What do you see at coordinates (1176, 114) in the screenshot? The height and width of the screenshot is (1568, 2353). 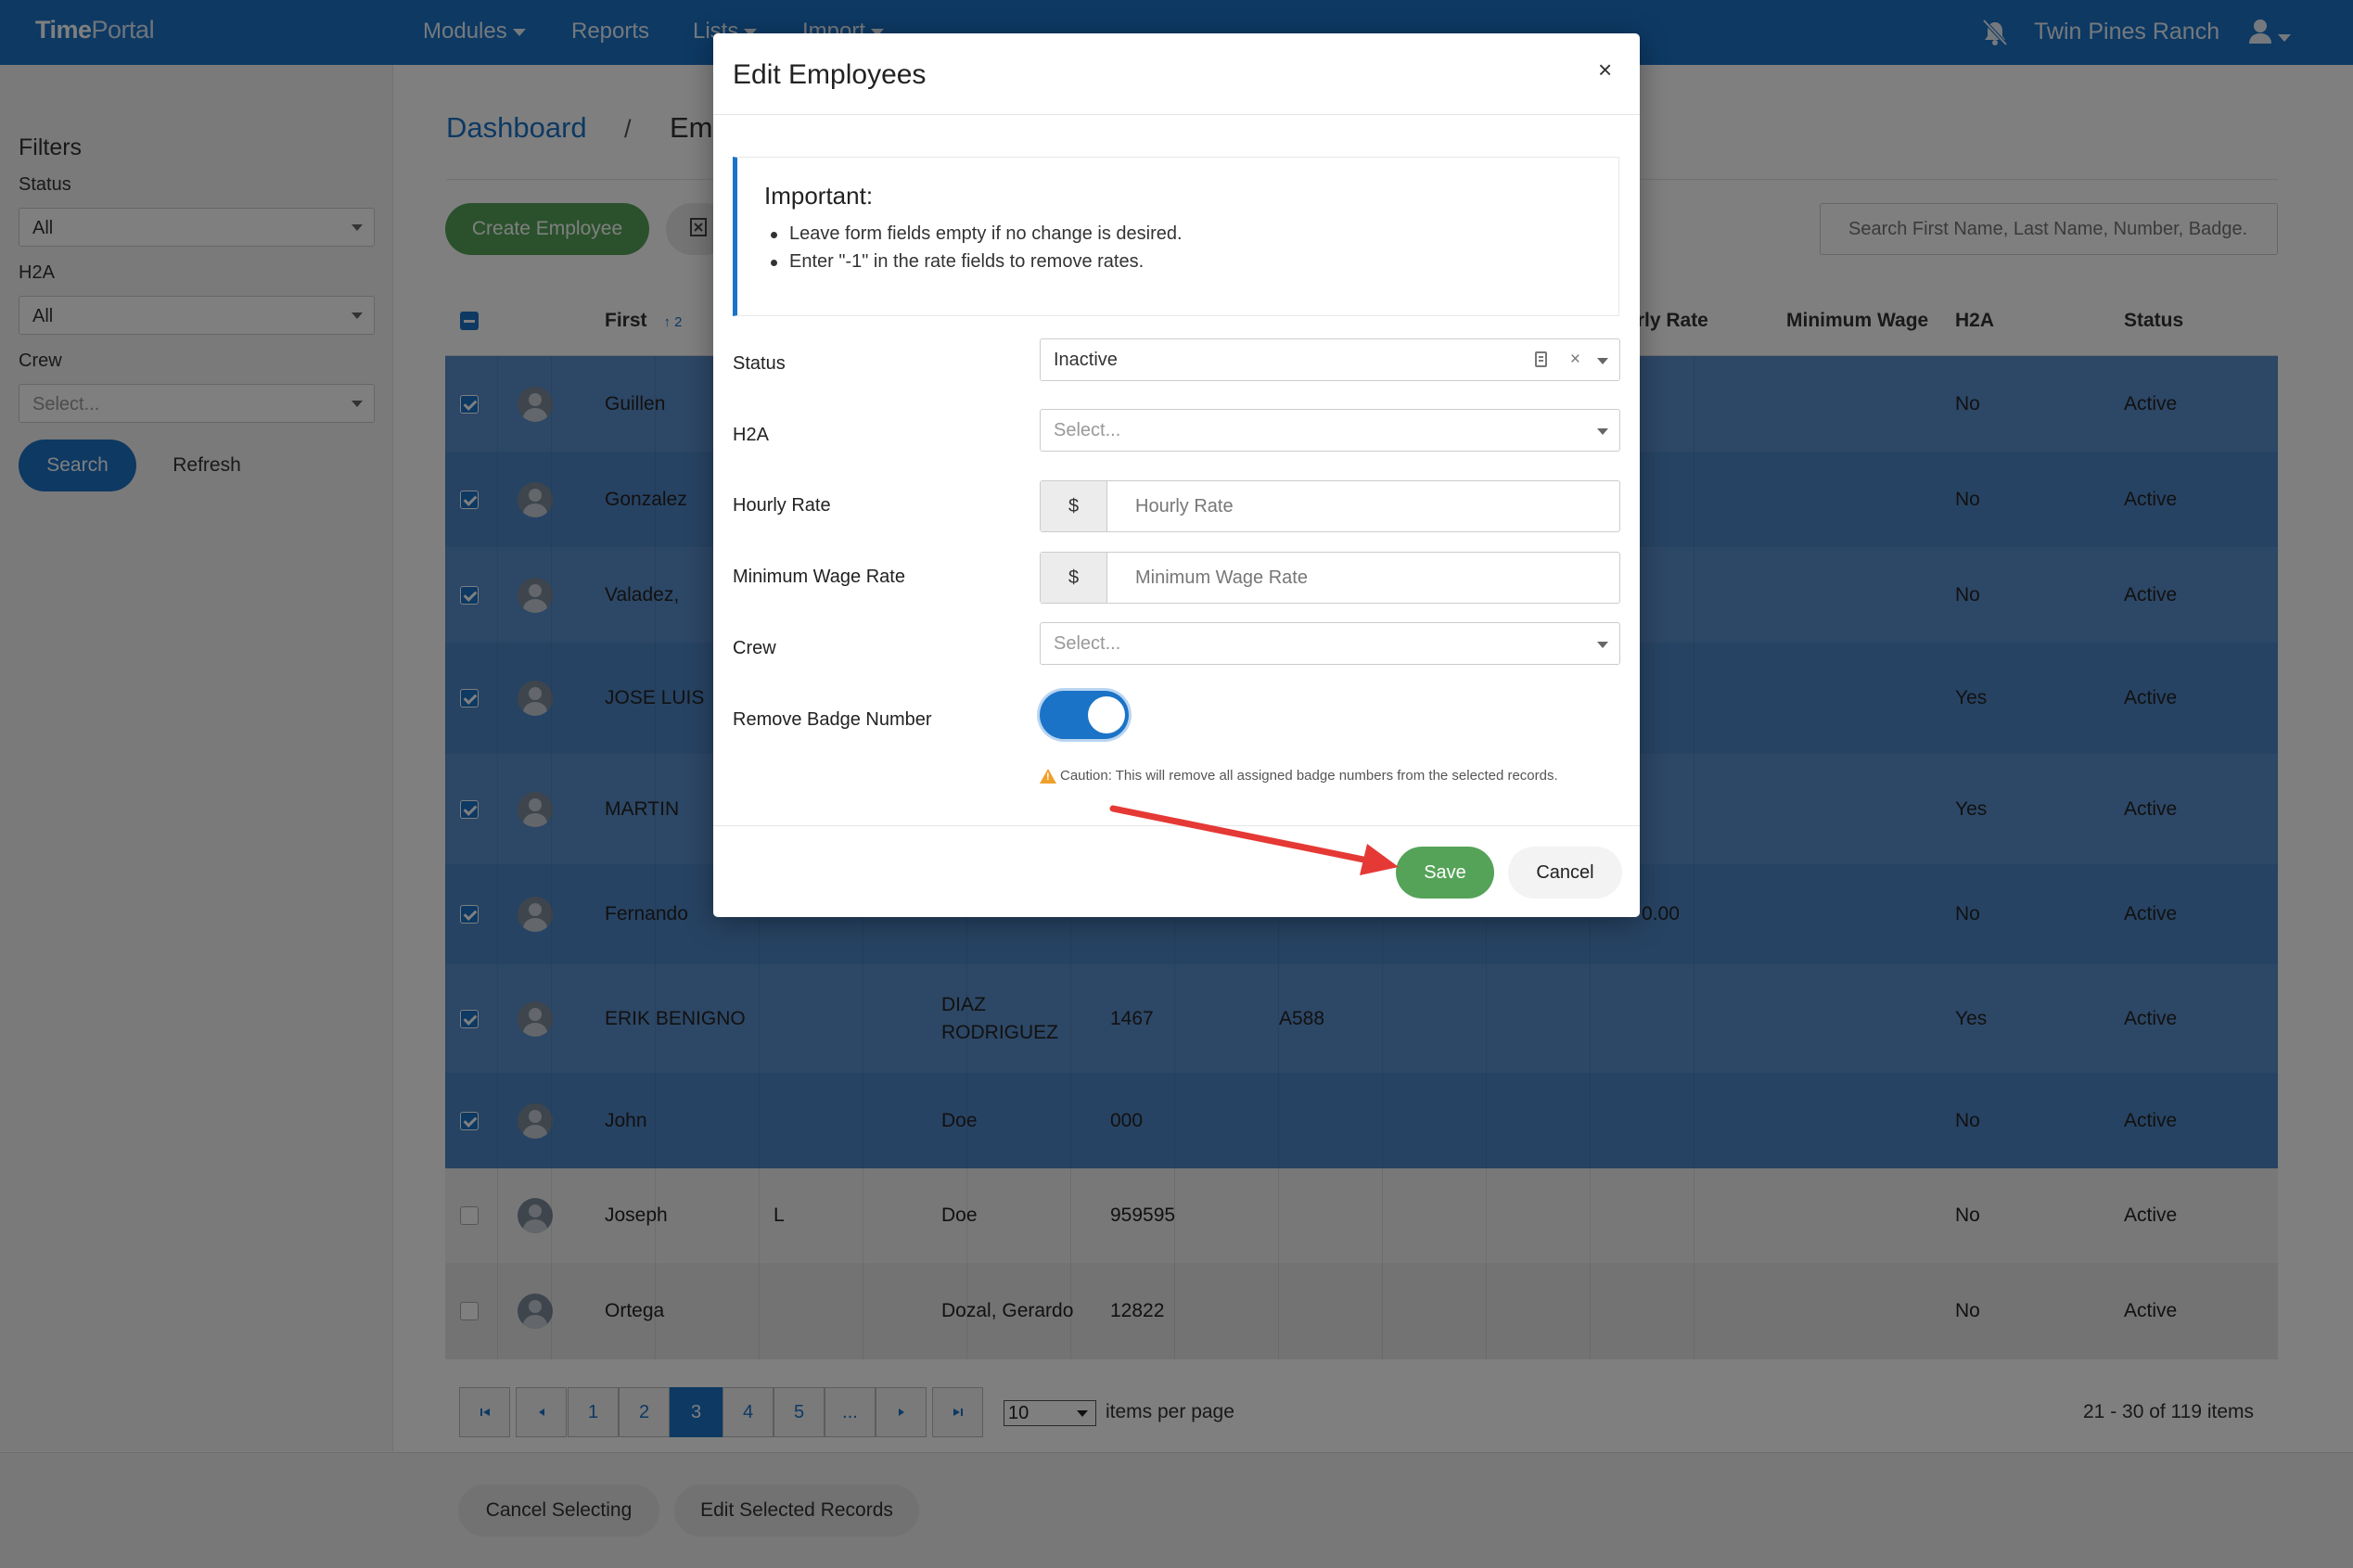 I see `modal-header-divider` at bounding box center [1176, 114].